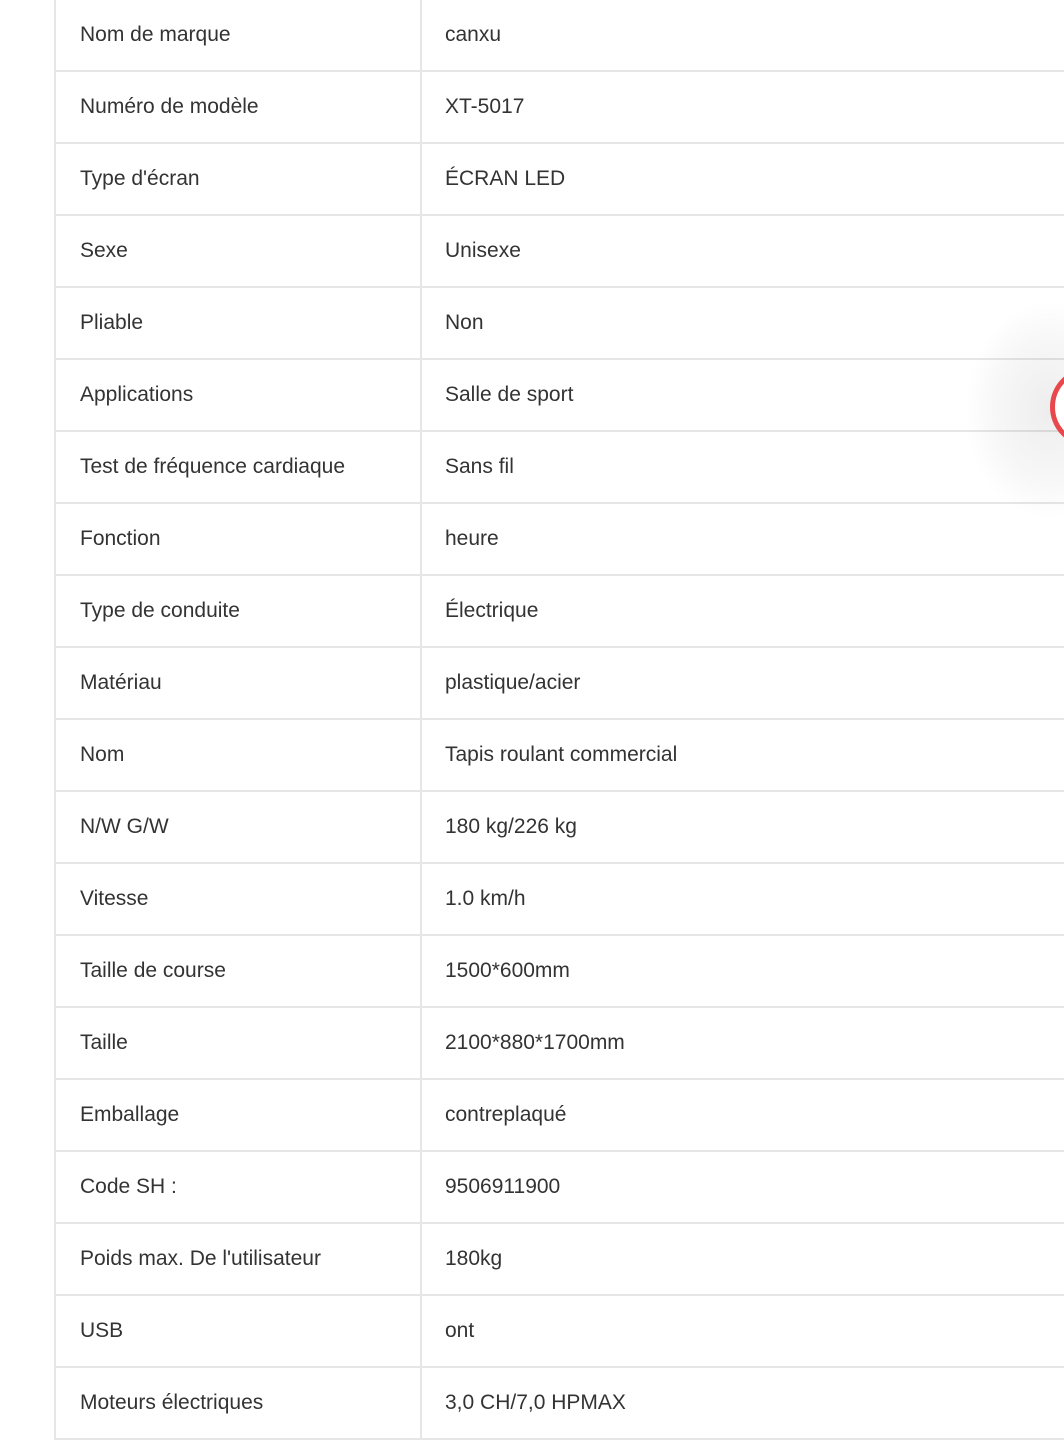 This screenshot has height=1444, width=1064. What do you see at coordinates (238, 683) in the screenshot?
I see `spec-label: Matériau` at bounding box center [238, 683].